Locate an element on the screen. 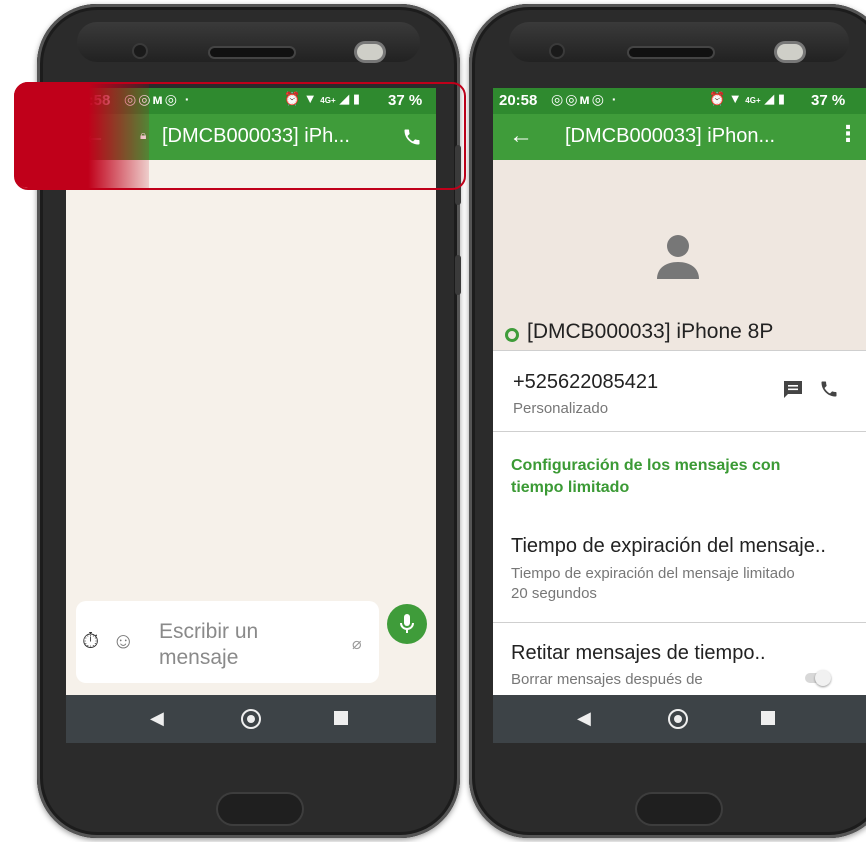 The height and width of the screenshot is (842, 866). message-icon is located at coordinates (793, 389).